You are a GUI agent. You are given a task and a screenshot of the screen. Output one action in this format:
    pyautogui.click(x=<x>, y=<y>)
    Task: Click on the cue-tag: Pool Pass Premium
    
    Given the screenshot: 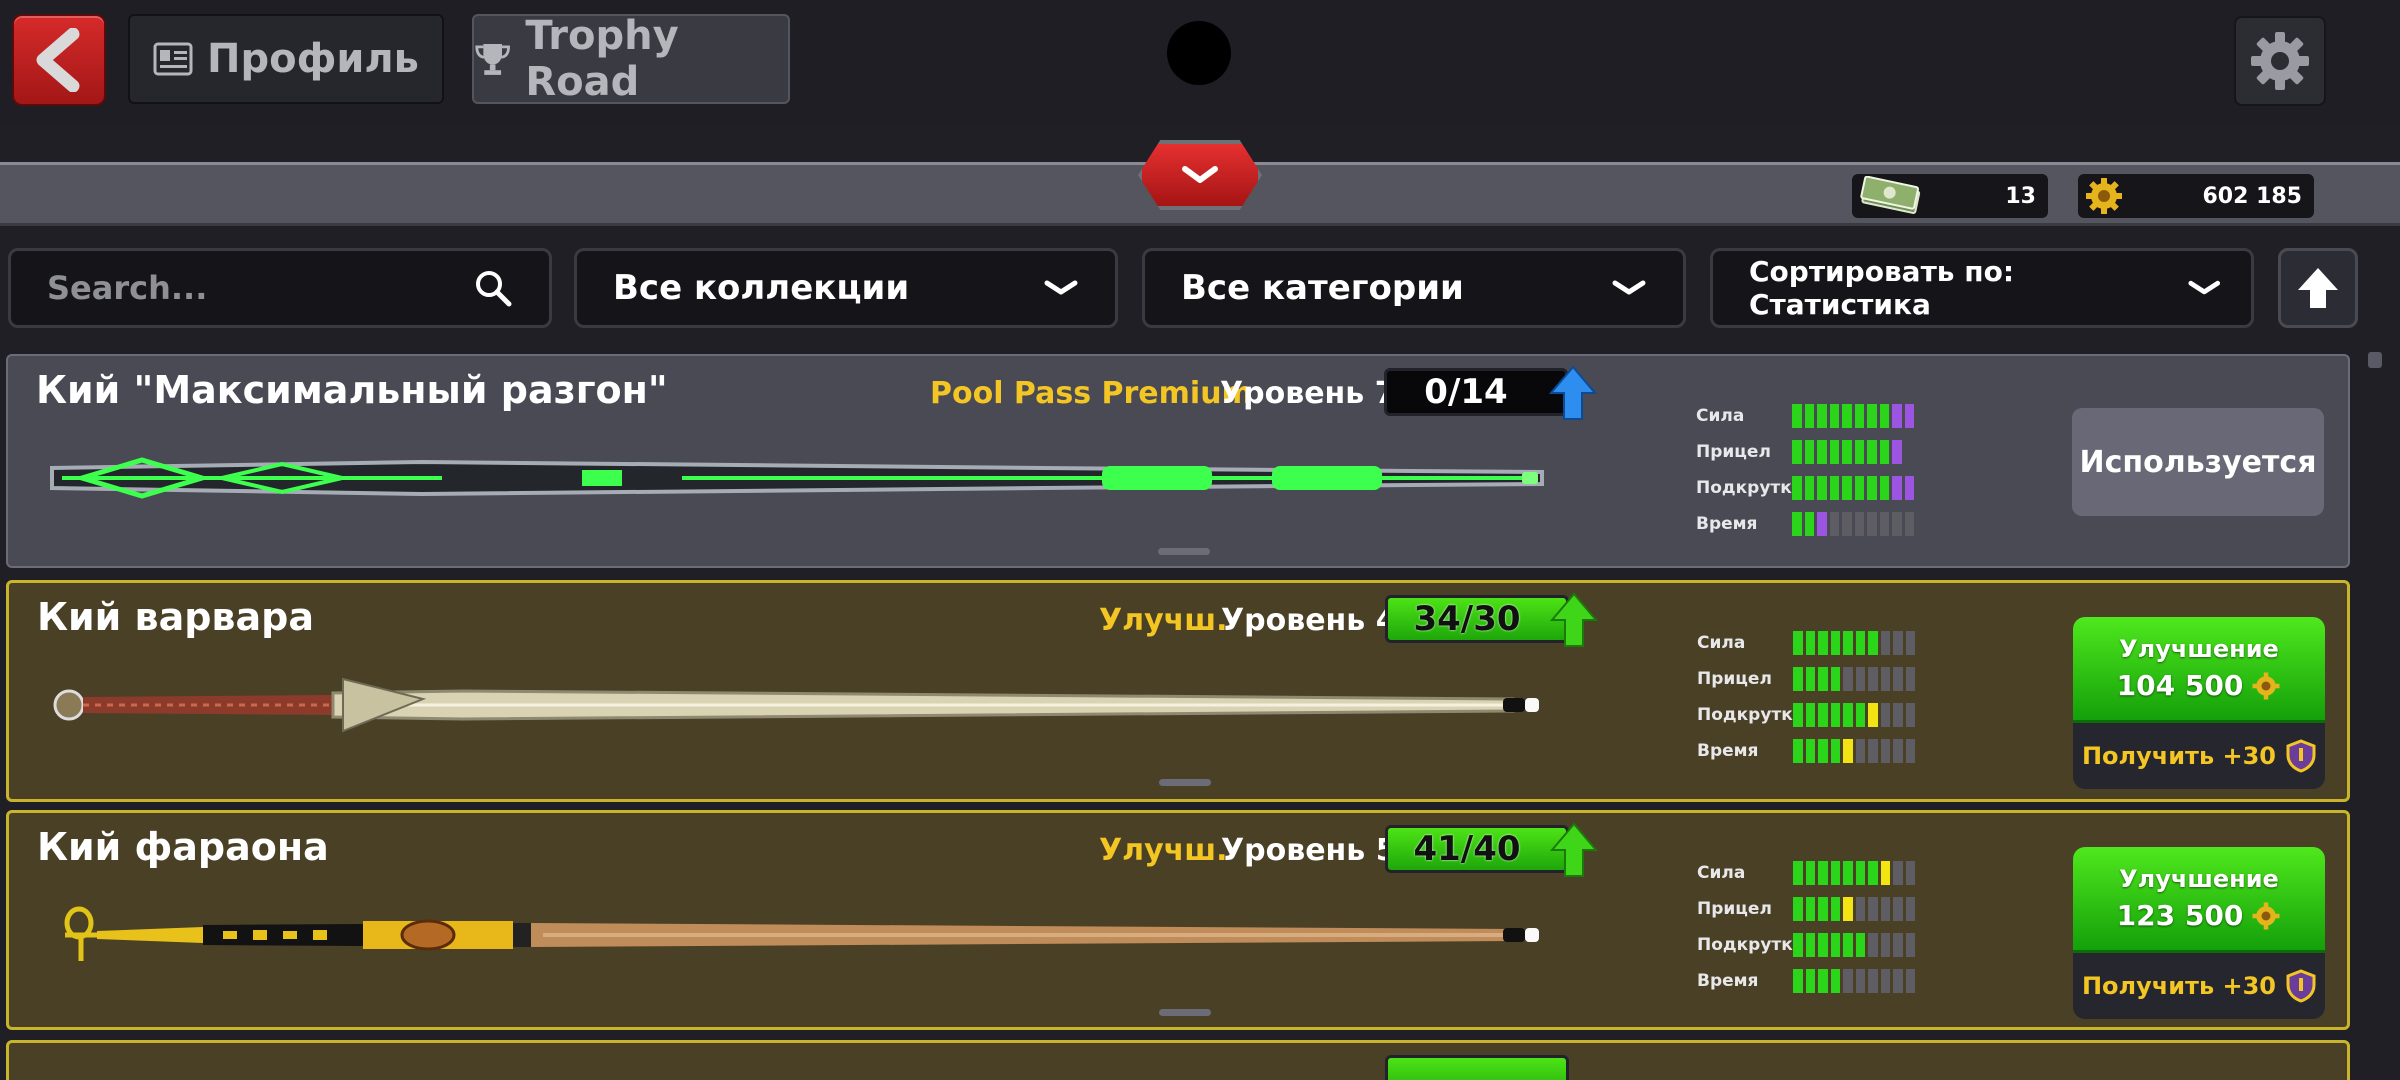 What is the action you would take?
    pyautogui.click(x=1091, y=393)
    